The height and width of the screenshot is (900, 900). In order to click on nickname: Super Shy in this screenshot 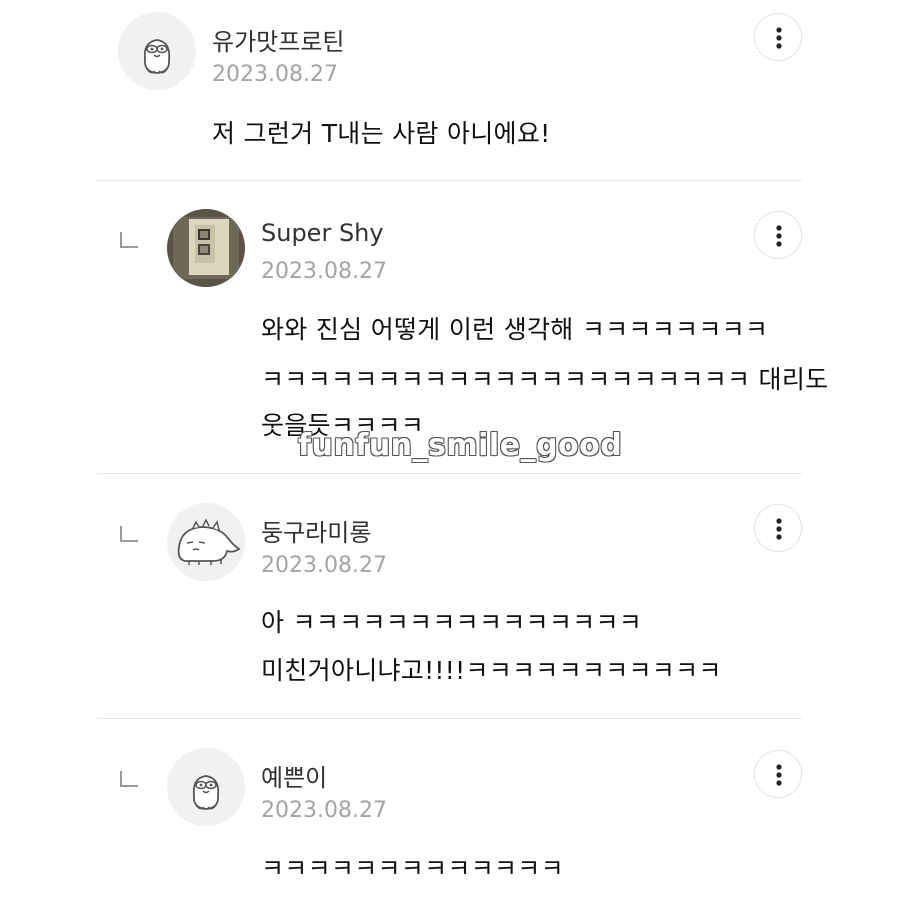, I will do `click(322, 233)`.